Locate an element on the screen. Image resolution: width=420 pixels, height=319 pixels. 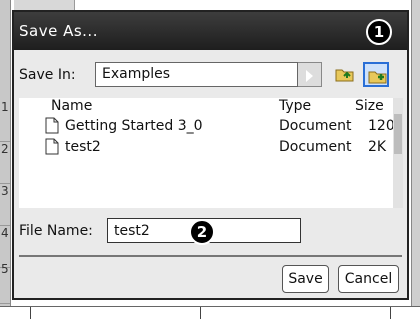
new-folder-icon is located at coordinates (376, 74).